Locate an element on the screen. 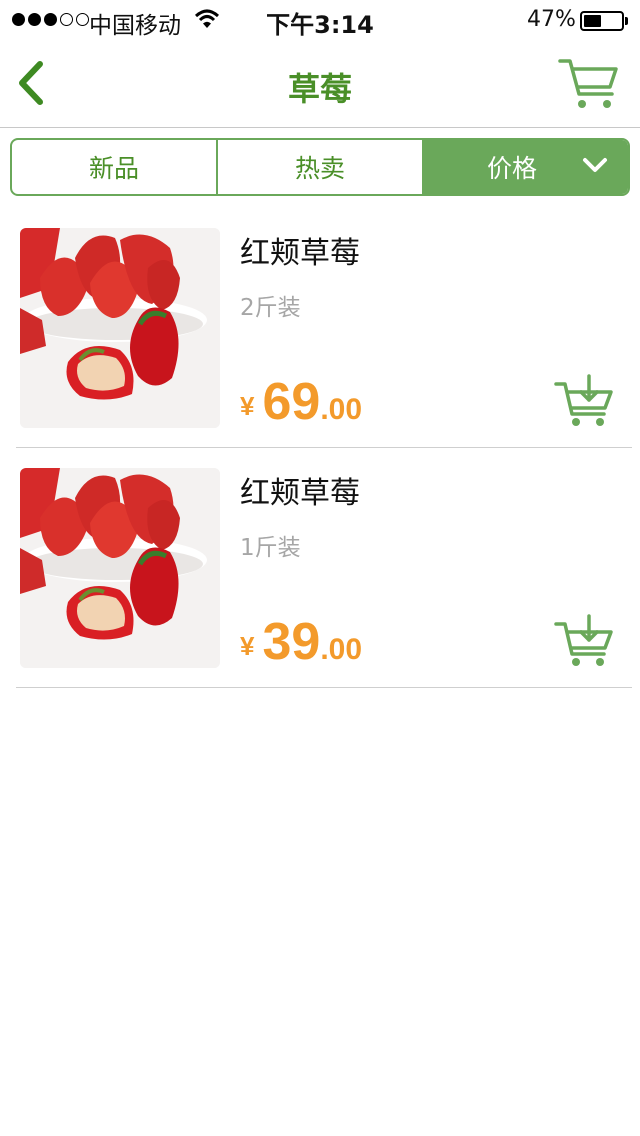  battery-percent: 47% is located at coordinates (551, 19).